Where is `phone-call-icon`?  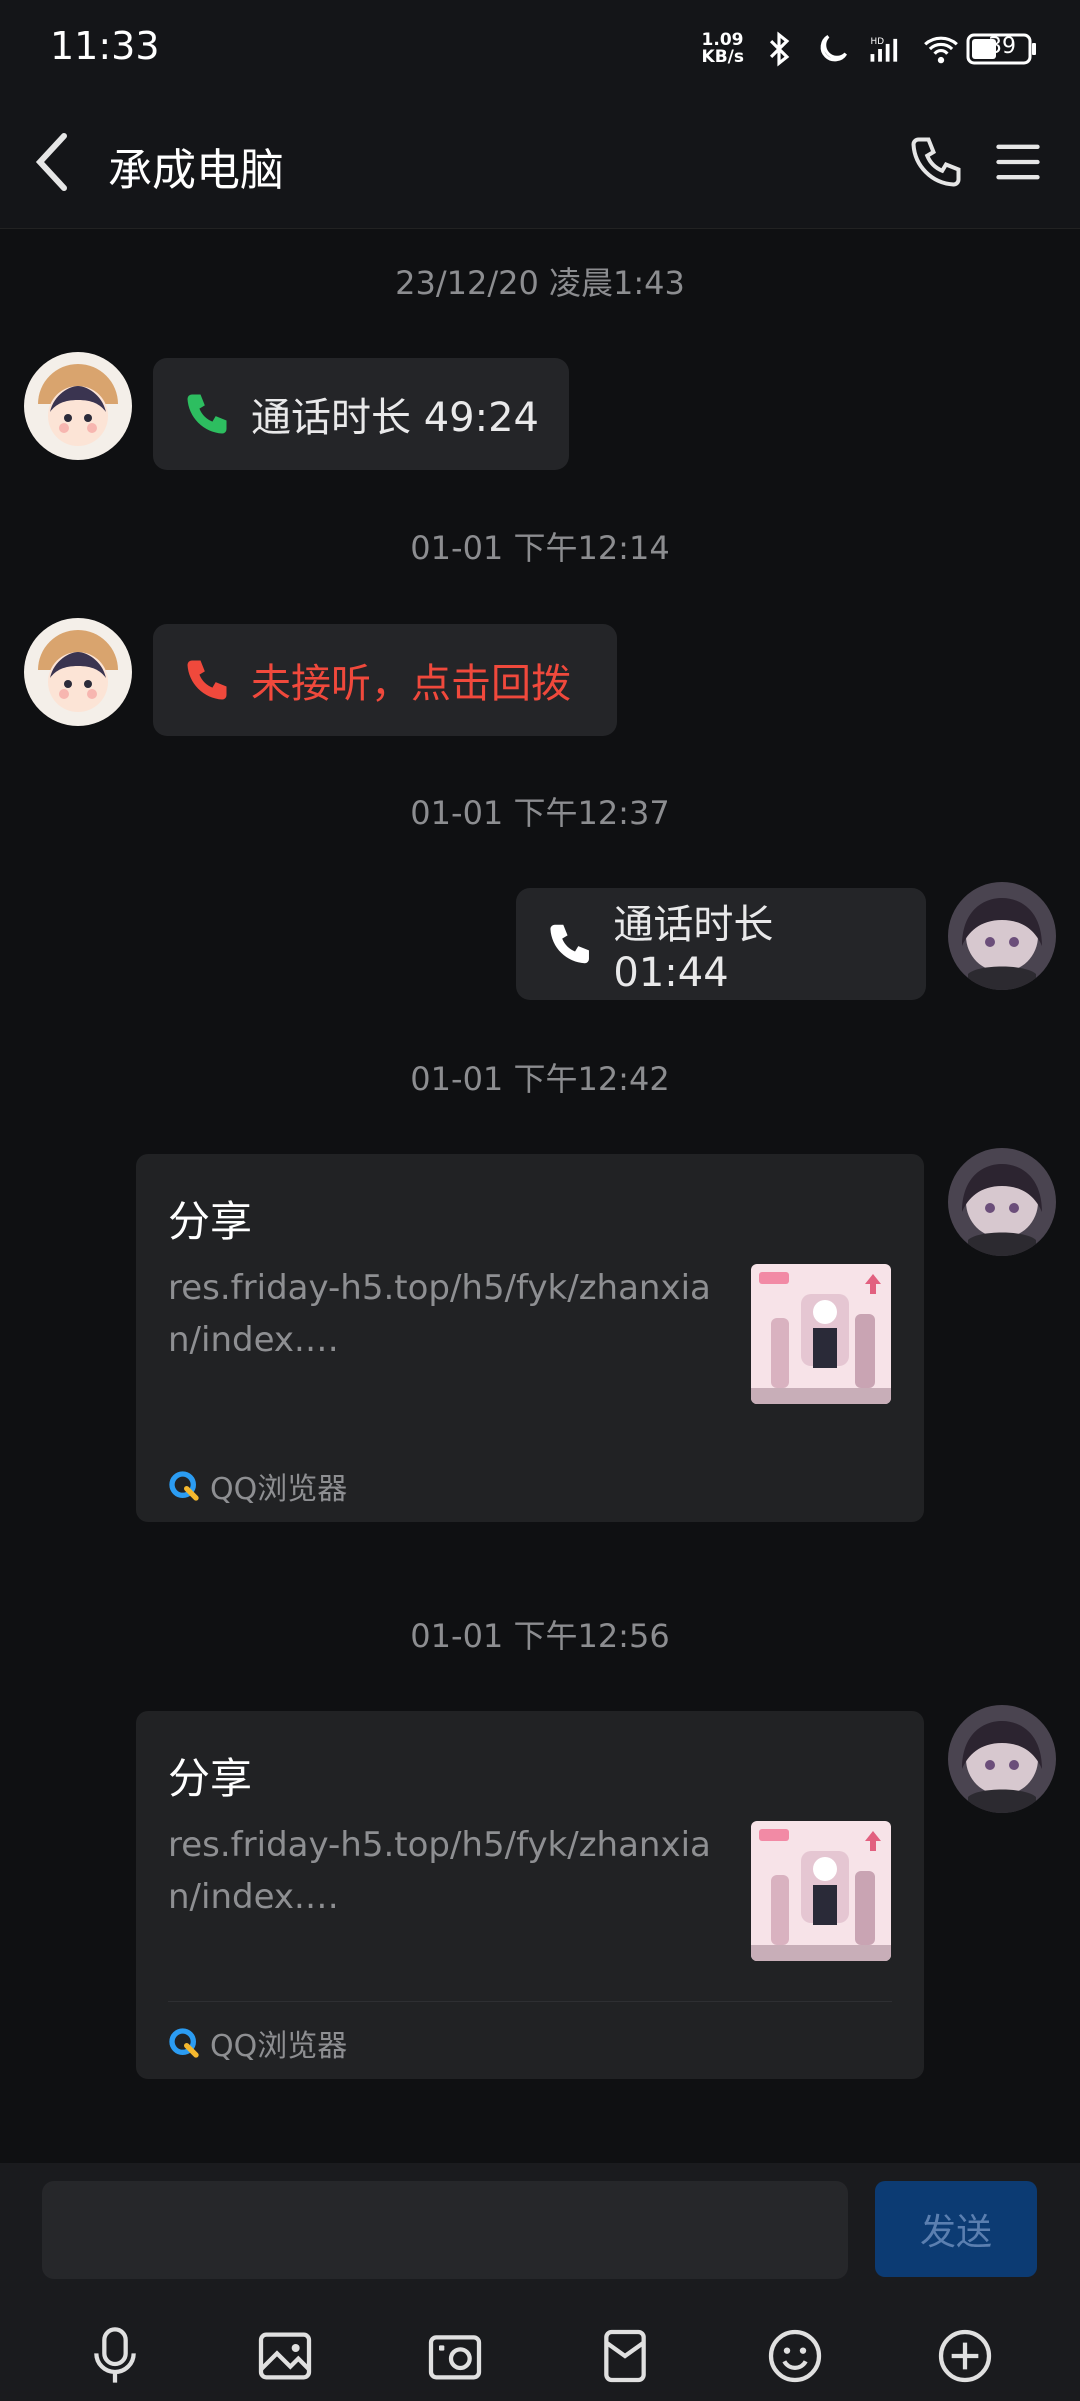
phone-call-icon is located at coordinates (936, 162).